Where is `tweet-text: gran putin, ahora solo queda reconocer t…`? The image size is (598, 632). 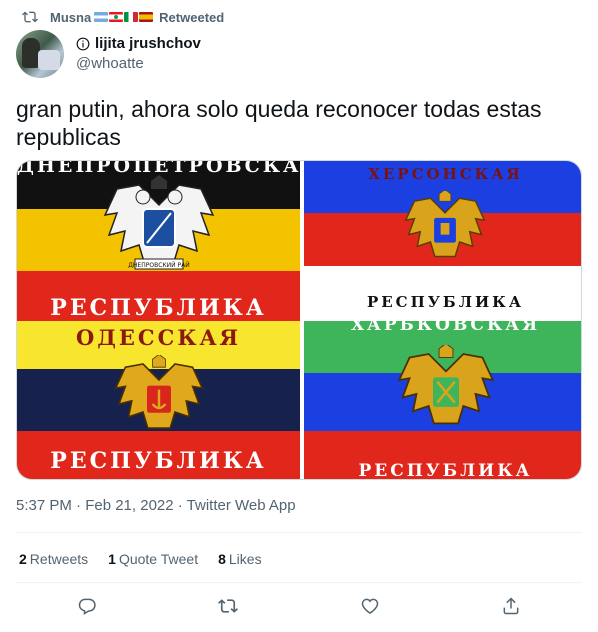 tweet-text: gran putin, ahora solo queda reconocer t… is located at coordinates (279, 123).